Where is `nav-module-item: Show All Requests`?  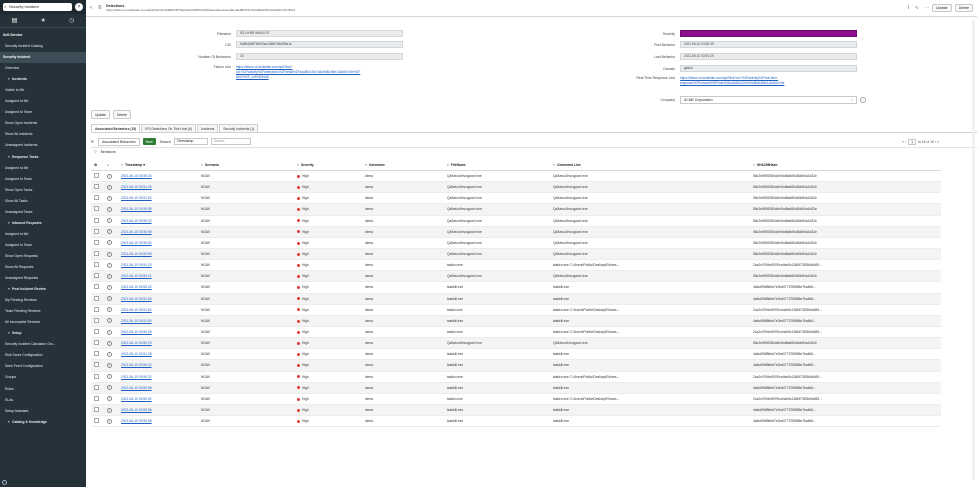 nav-module-item: Show All Requests is located at coordinates (43, 267).